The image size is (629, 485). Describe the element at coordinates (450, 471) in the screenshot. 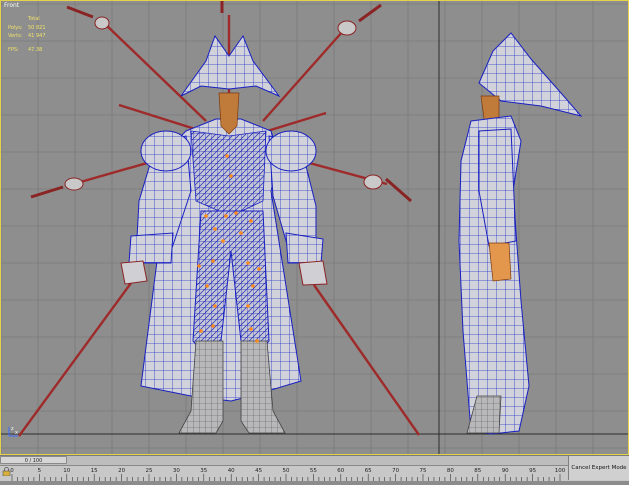

I see `ruler-tick-label: 80` at that location.